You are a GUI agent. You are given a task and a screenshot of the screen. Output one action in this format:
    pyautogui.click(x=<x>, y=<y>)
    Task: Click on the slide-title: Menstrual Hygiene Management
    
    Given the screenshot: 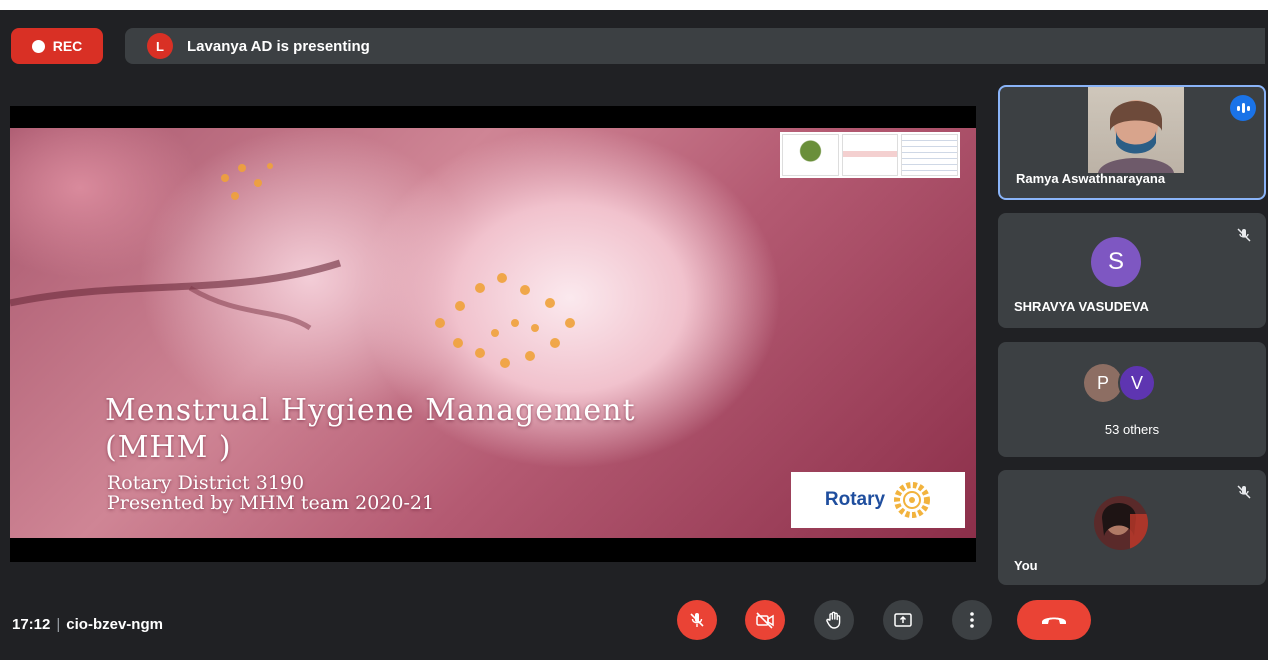 What is the action you would take?
    pyautogui.click(x=370, y=410)
    